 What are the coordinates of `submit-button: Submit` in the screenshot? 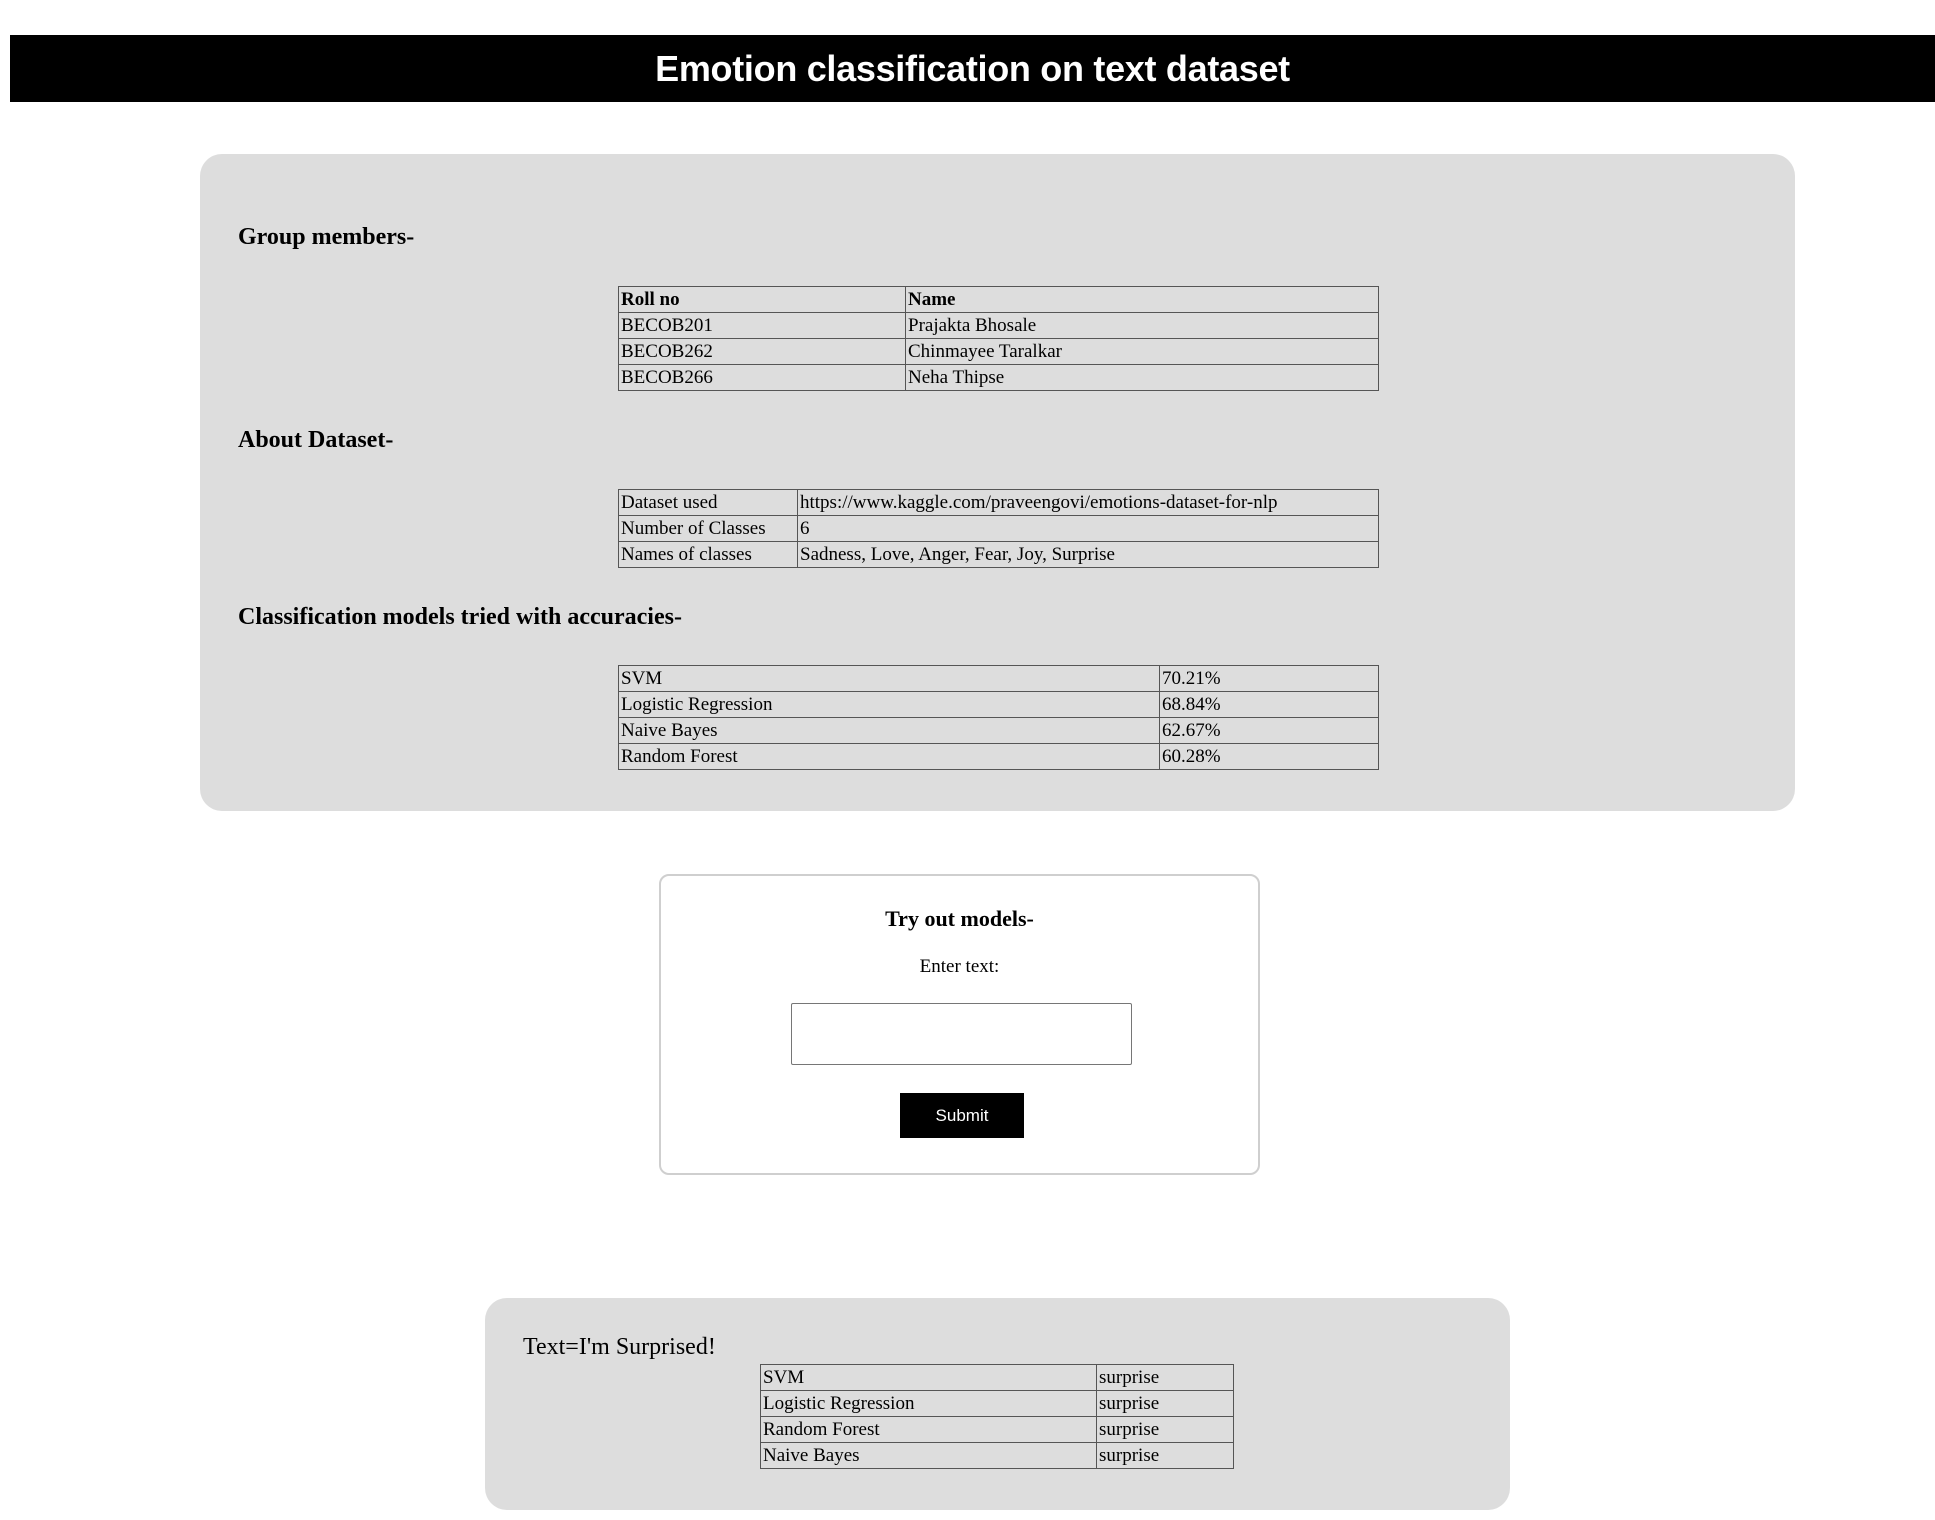 It's located at (962, 1115).